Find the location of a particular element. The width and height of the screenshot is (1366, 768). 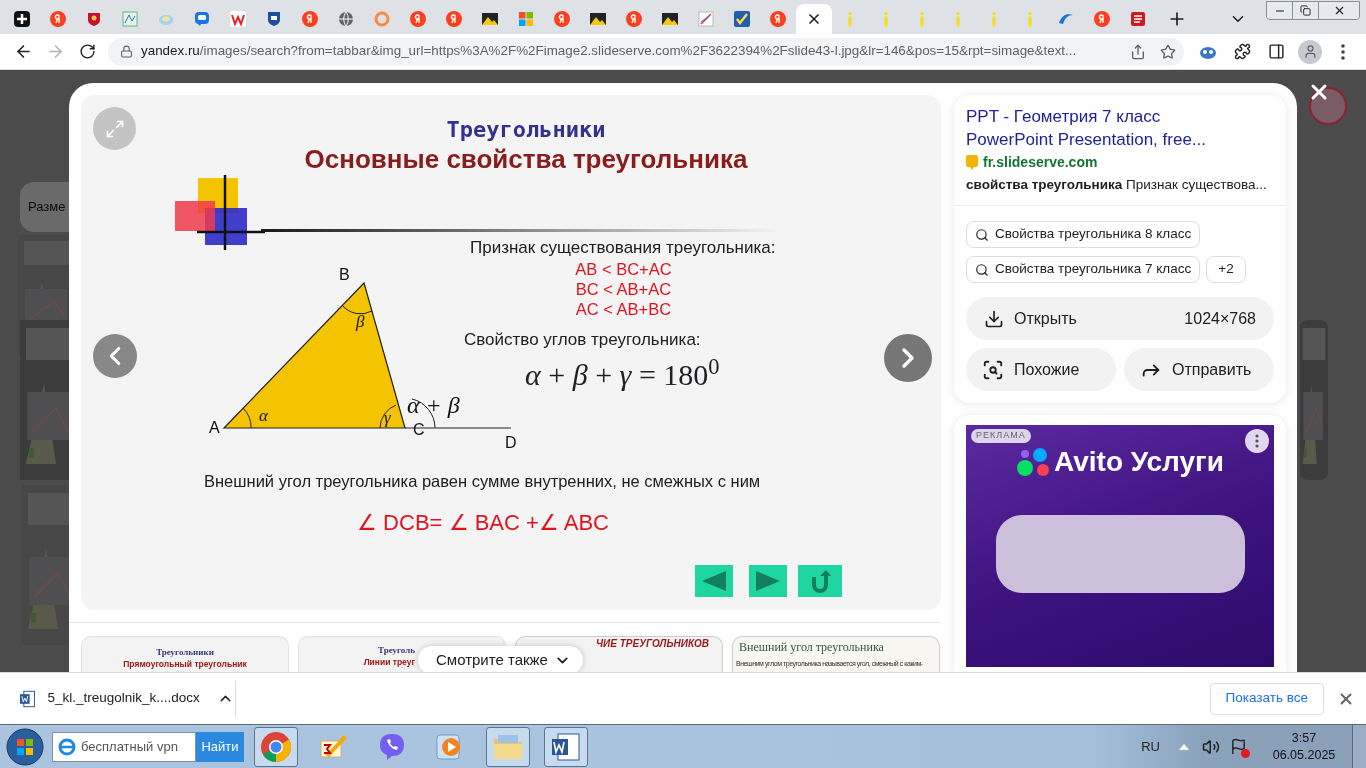

source-link: fr.slideserve.com is located at coordinates (1040, 162).